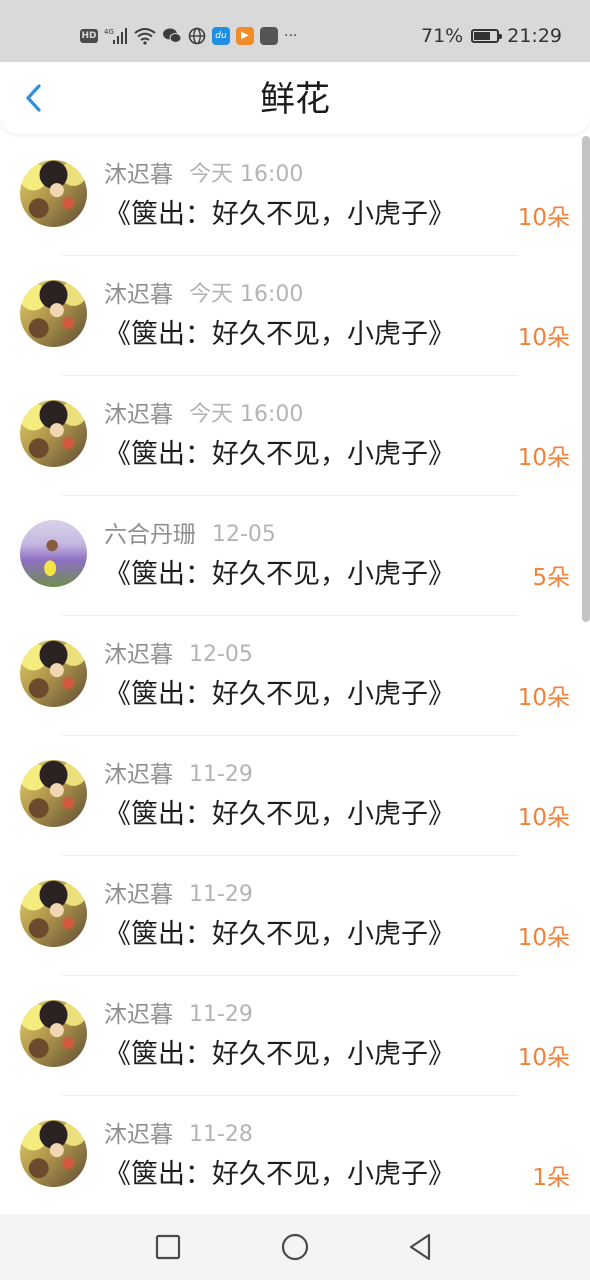 Image resolution: width=590 pixels, height=1280 pixels. Describe the element at coordinates (295, 1155) in the screenshot. I see `flower-list-item: 沐迟暮 11-28 《箧出：好久不见，小虎子》 1朵` at that location.